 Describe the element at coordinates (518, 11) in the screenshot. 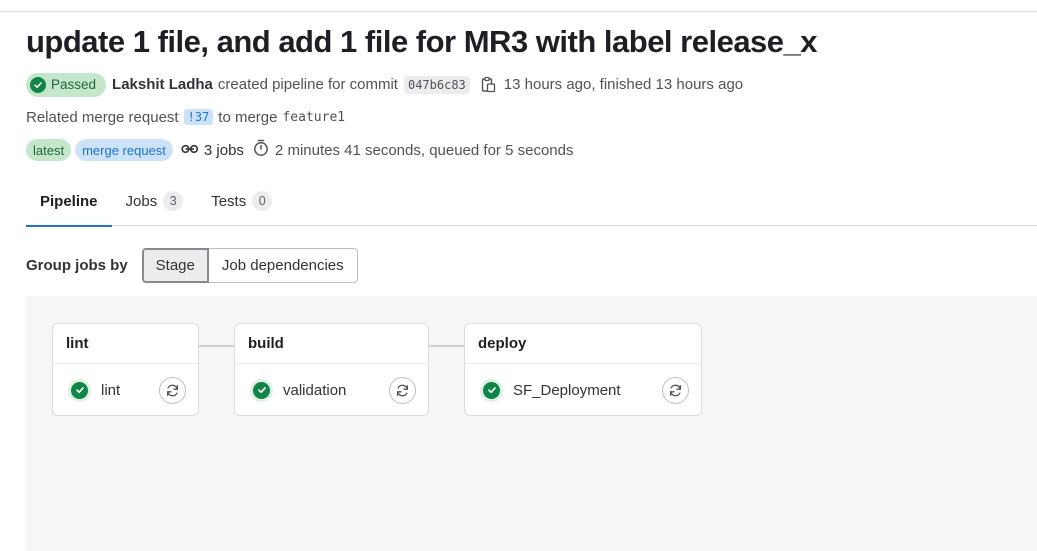

I see `top-divider` at that location.